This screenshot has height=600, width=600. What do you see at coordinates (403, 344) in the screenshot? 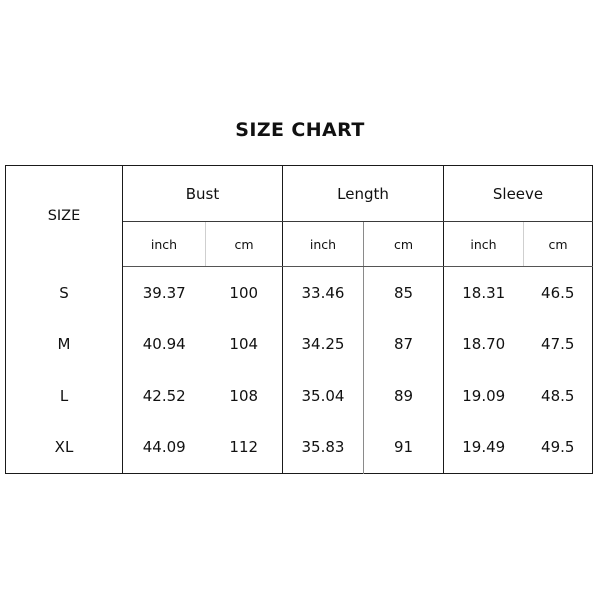
I see `cell-length-cm: 87` at bounding box center [403, 344].